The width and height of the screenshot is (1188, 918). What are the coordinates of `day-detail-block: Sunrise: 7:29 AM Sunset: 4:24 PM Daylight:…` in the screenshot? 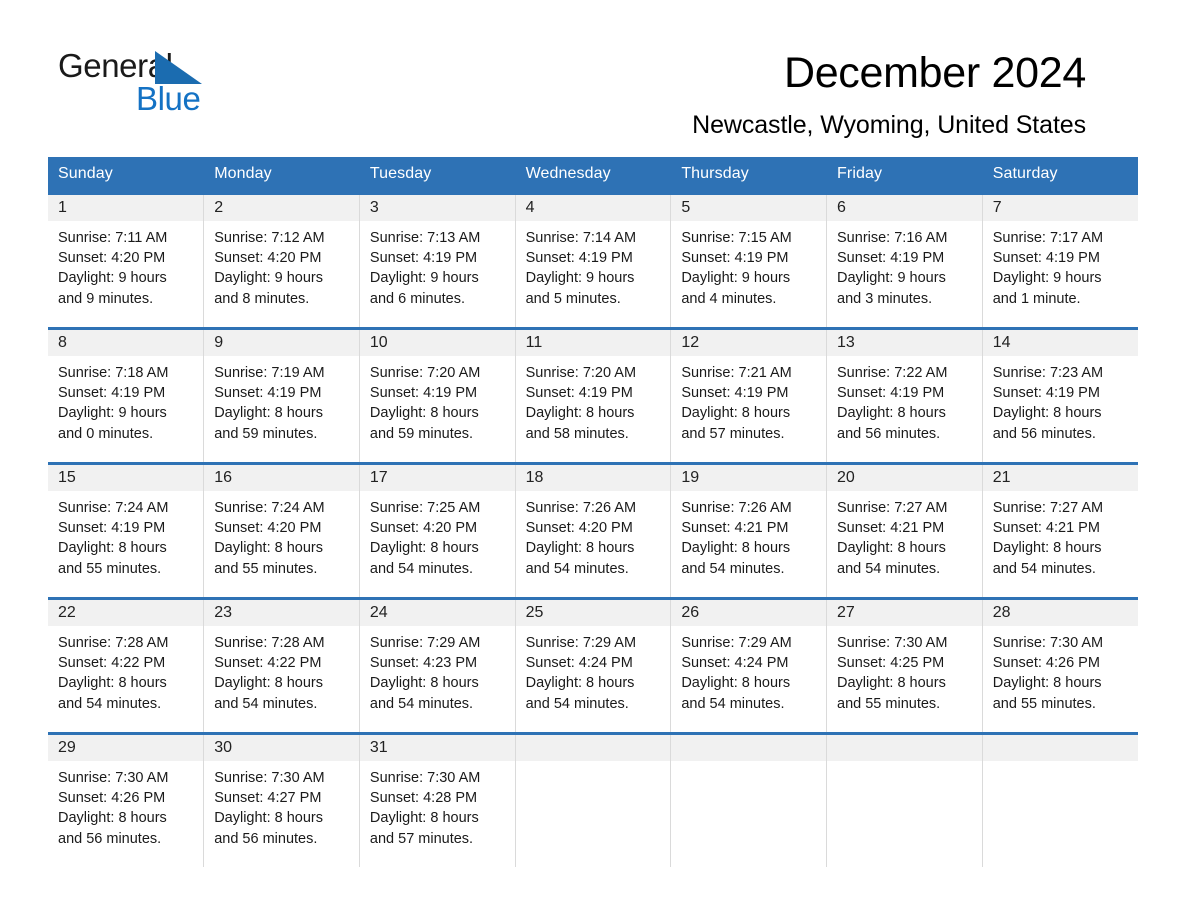 It's located at (748, 670).